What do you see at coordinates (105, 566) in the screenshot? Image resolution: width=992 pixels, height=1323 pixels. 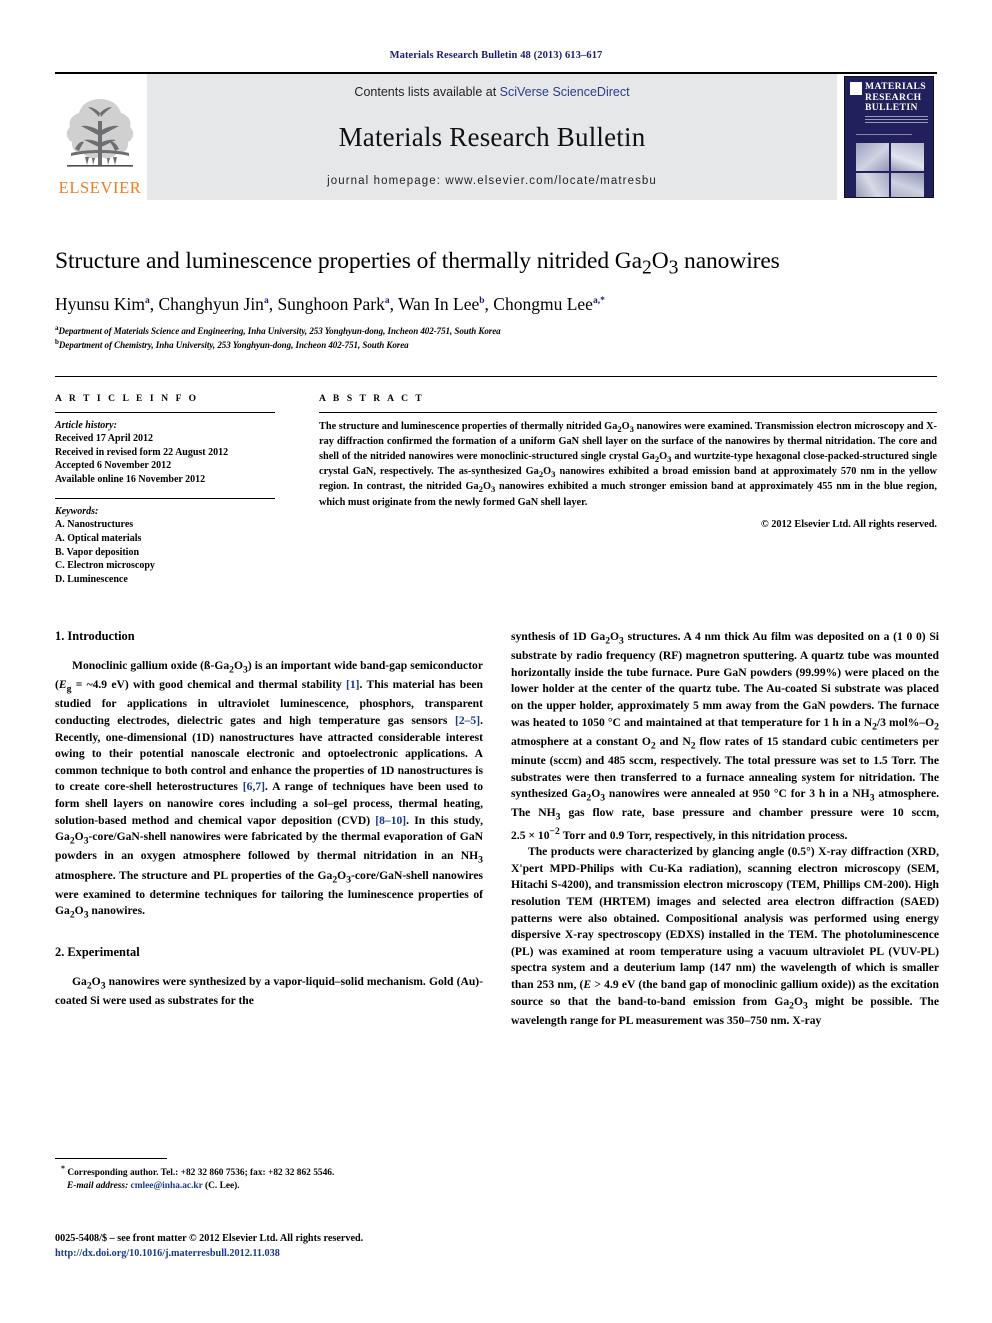 I see `keyword-item: C. Electron microscopy` at bounding box center [105, 566].